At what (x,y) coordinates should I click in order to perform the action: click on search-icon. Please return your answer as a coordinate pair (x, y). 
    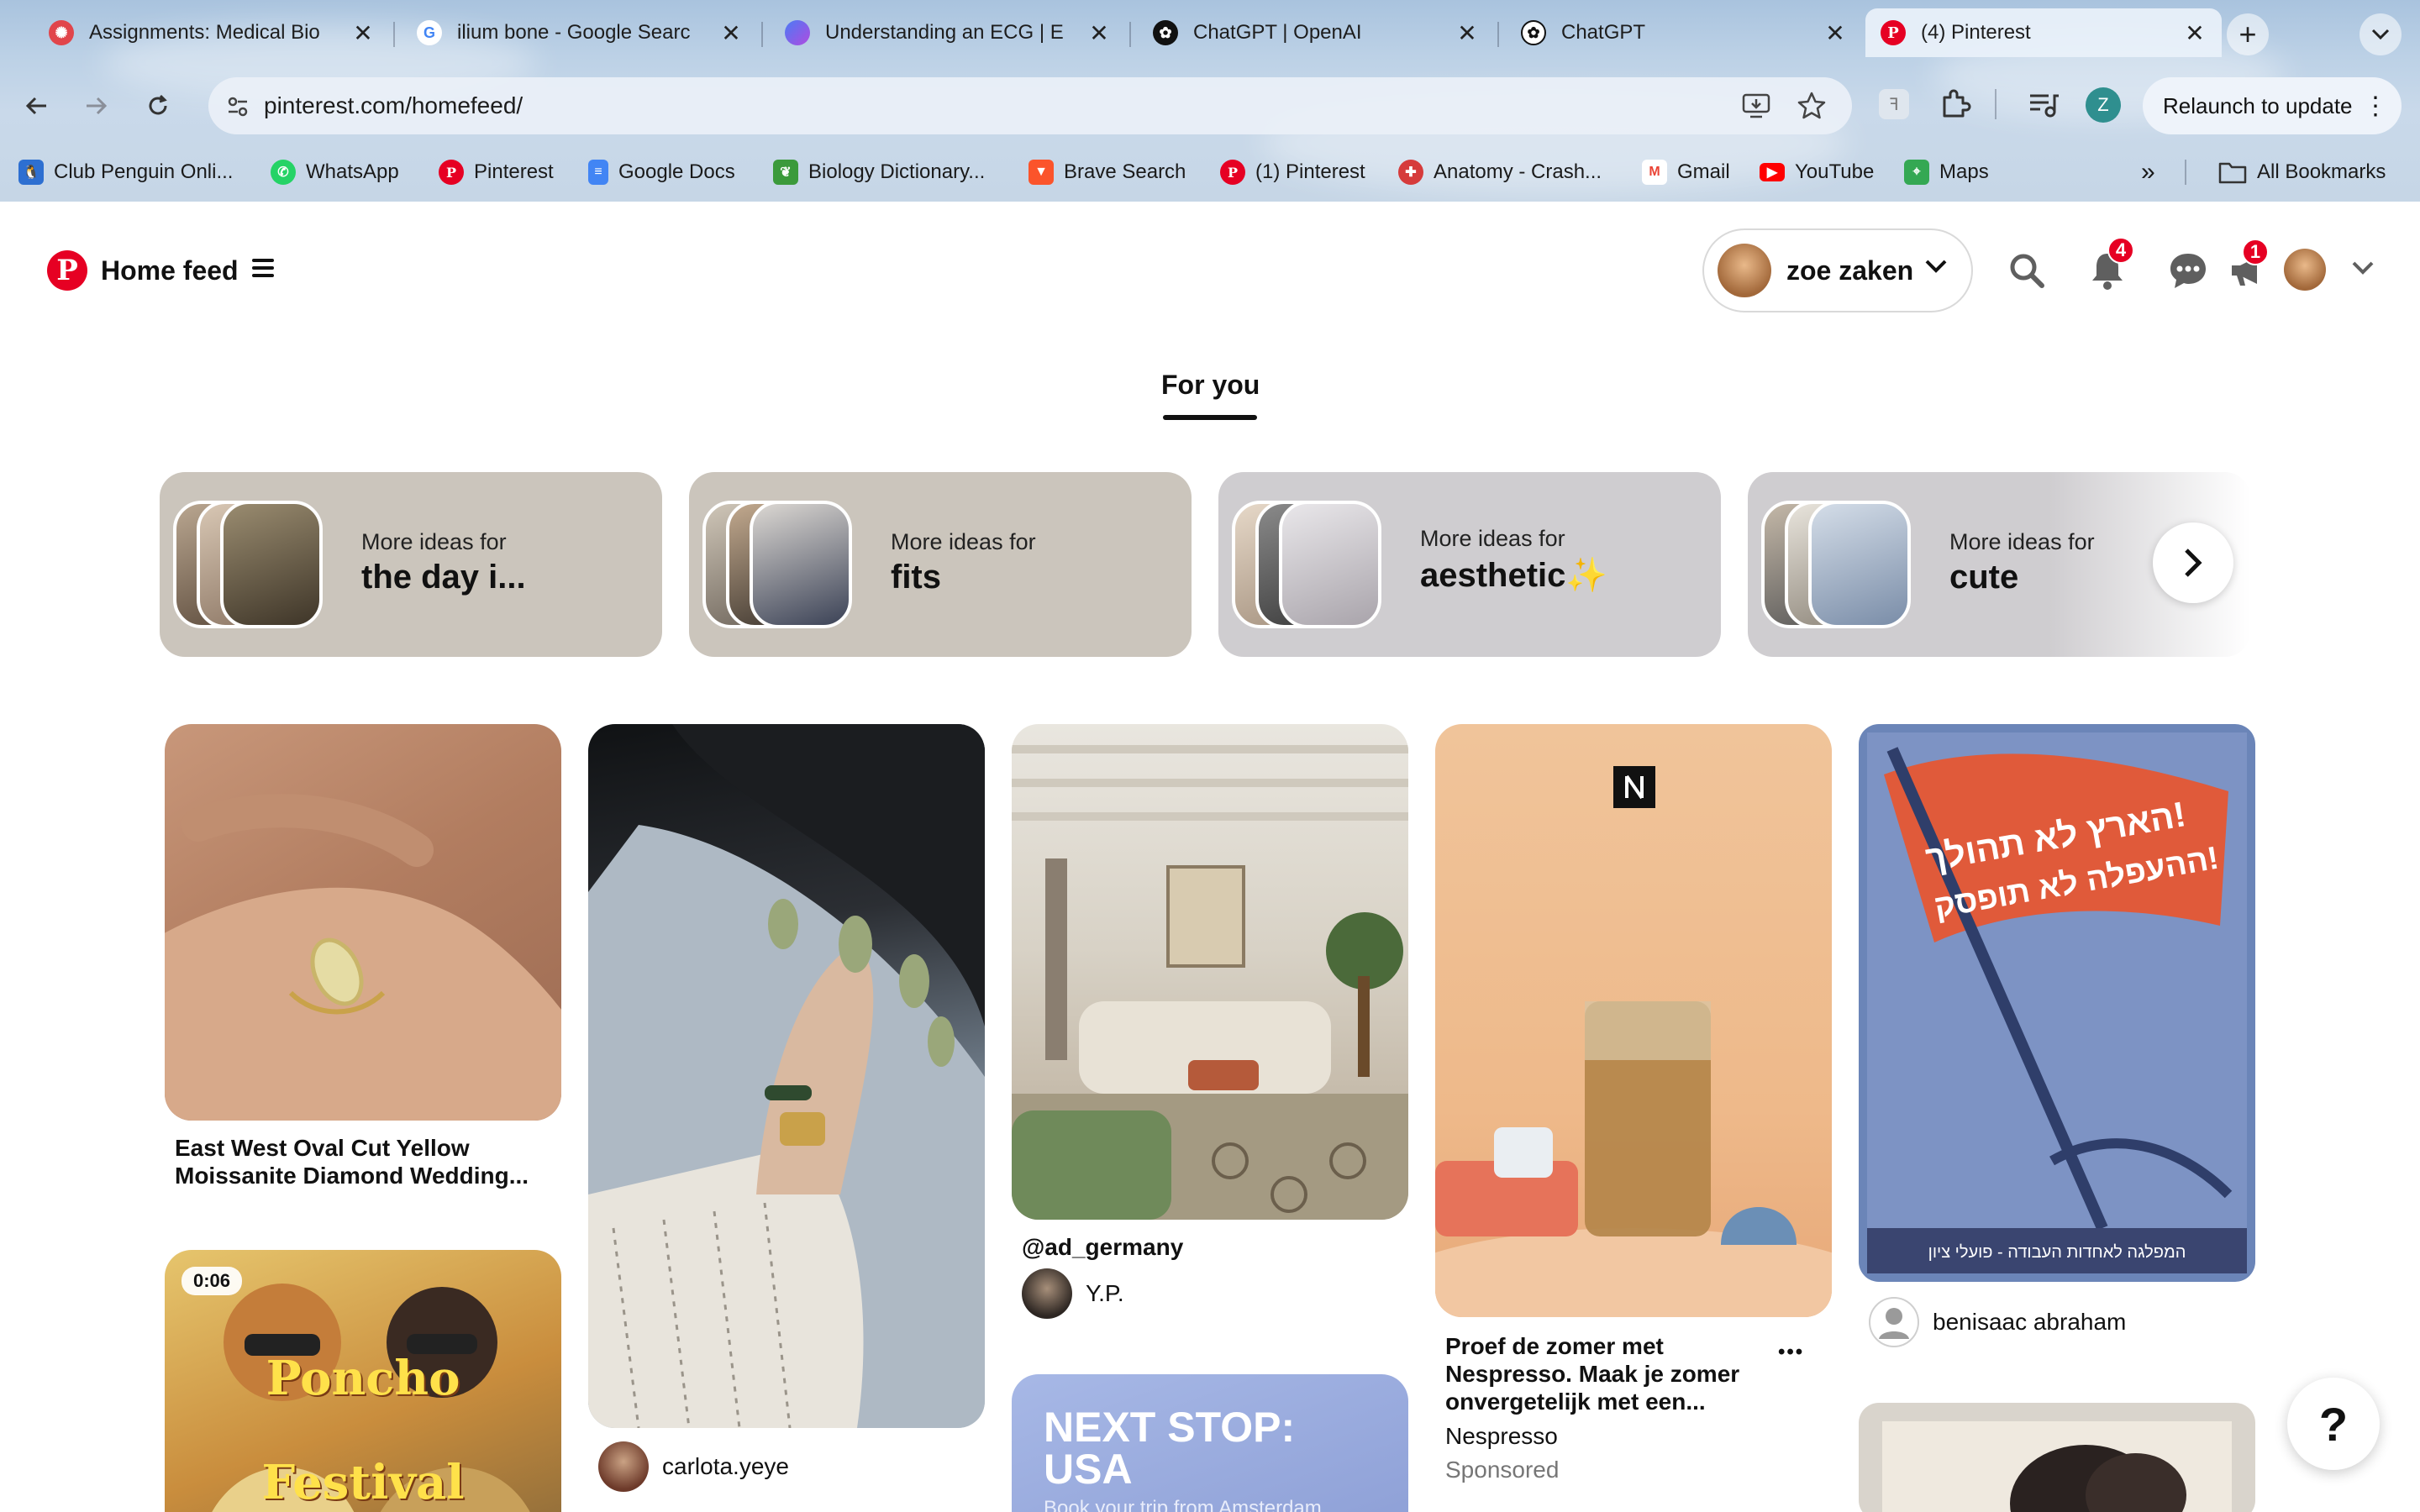
    Looking at the image, I should click on (2027, 271).